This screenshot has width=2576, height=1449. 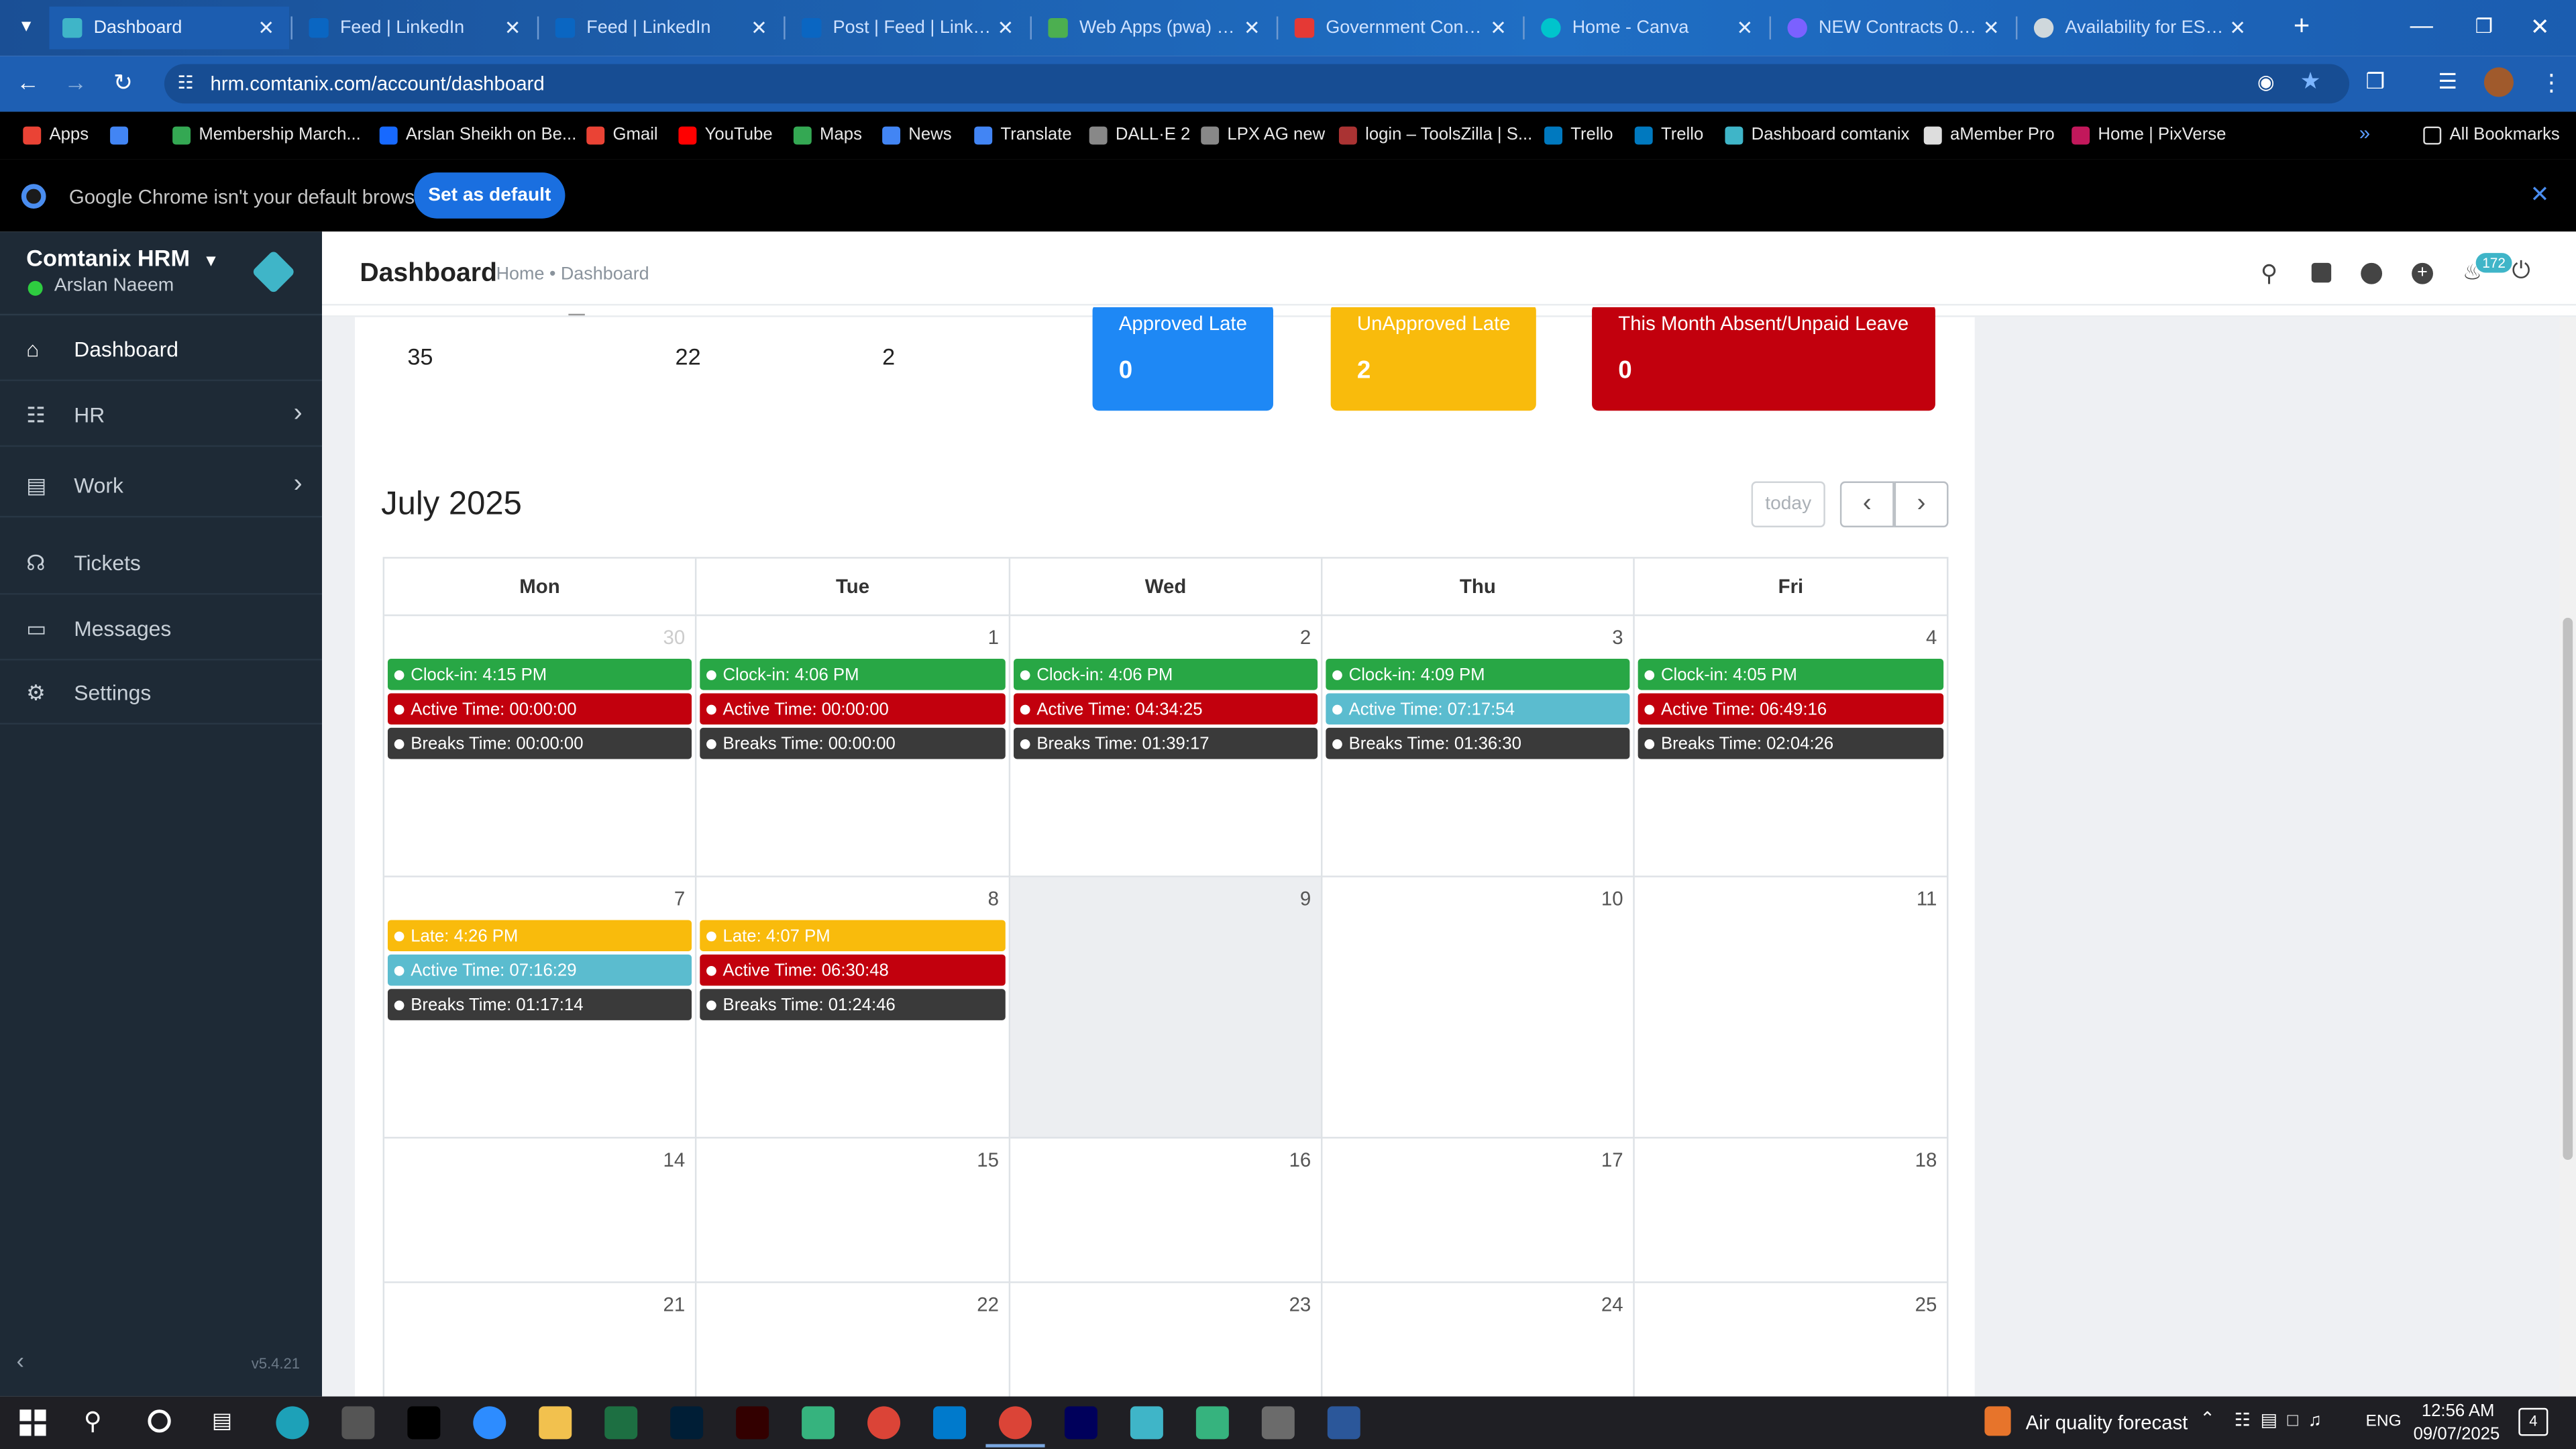 What do you see at coordinates (1478, 1349) in the screenshot?
I see `day-cell: 24` at bounding box center [1478, 1349].